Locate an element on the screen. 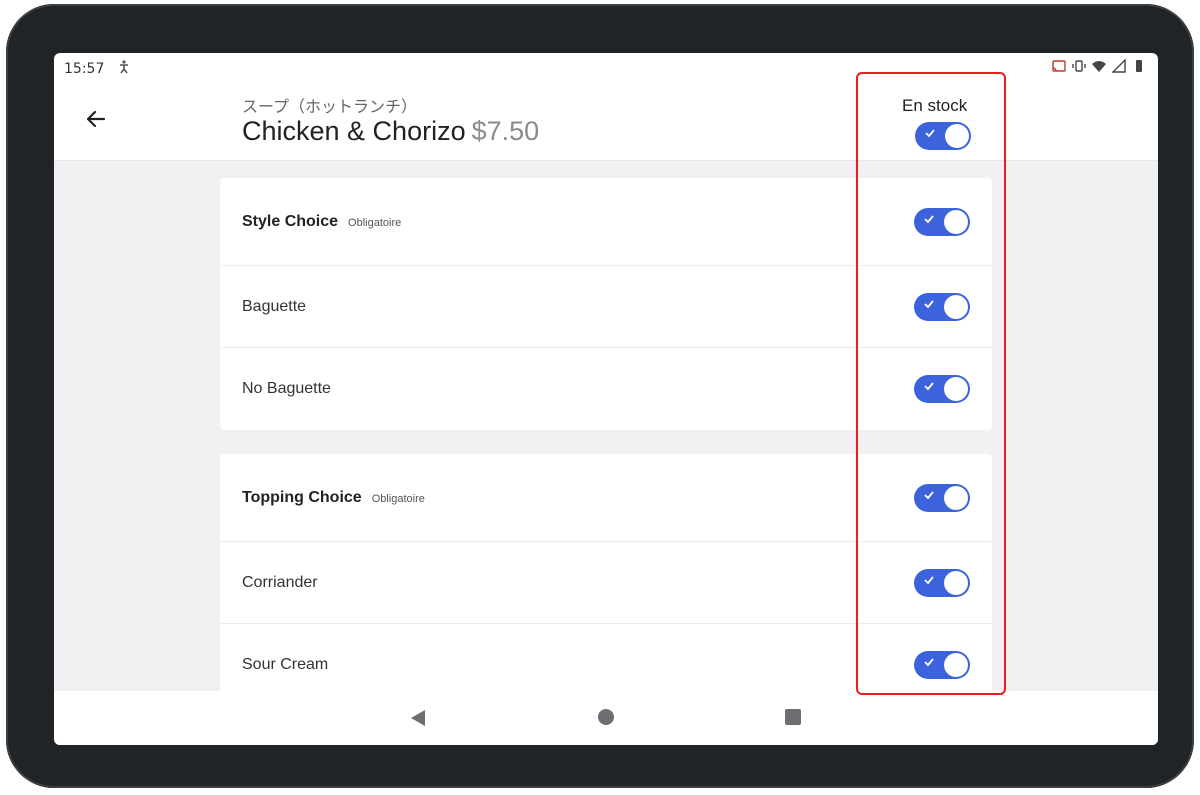 This screenshot has width=1200, height=795. page-title: Chicken & Chorizo $7.50 is located at coordinates (390, 131).